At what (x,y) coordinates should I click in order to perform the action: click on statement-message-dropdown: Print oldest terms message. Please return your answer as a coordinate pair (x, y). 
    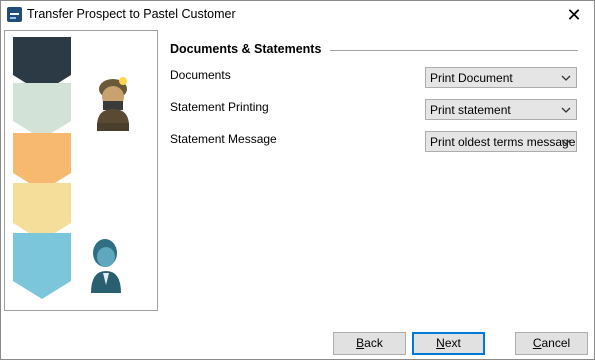
    Looking at the image, I should click on (501, 141).